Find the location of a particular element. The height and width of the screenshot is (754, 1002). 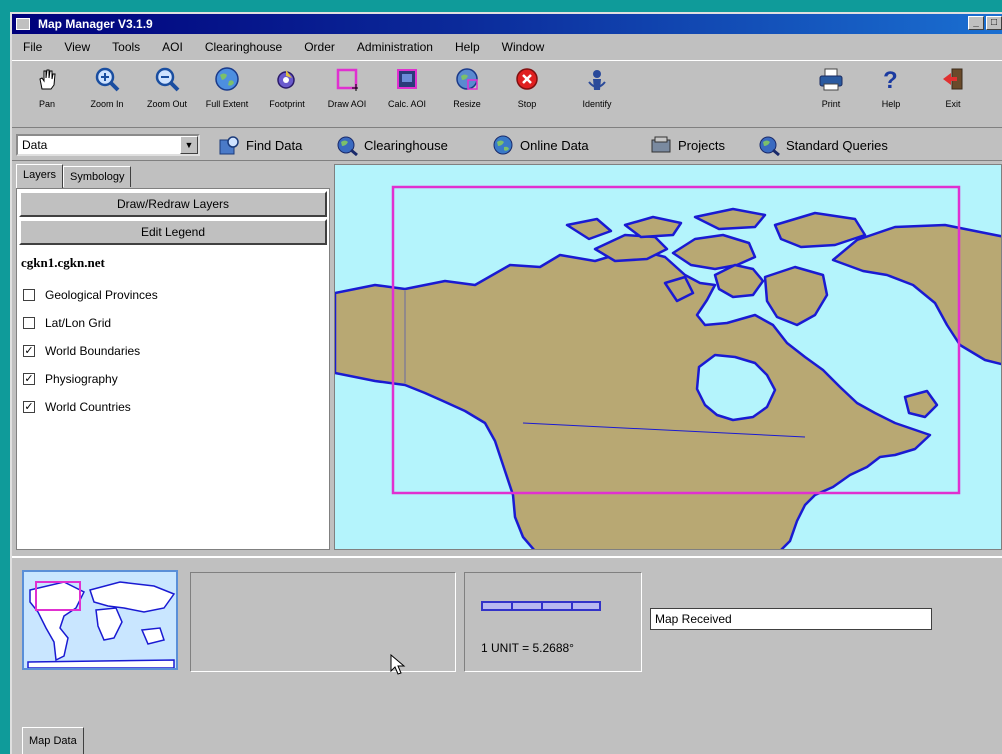

projects-icon is located at coordinates (661, 144).